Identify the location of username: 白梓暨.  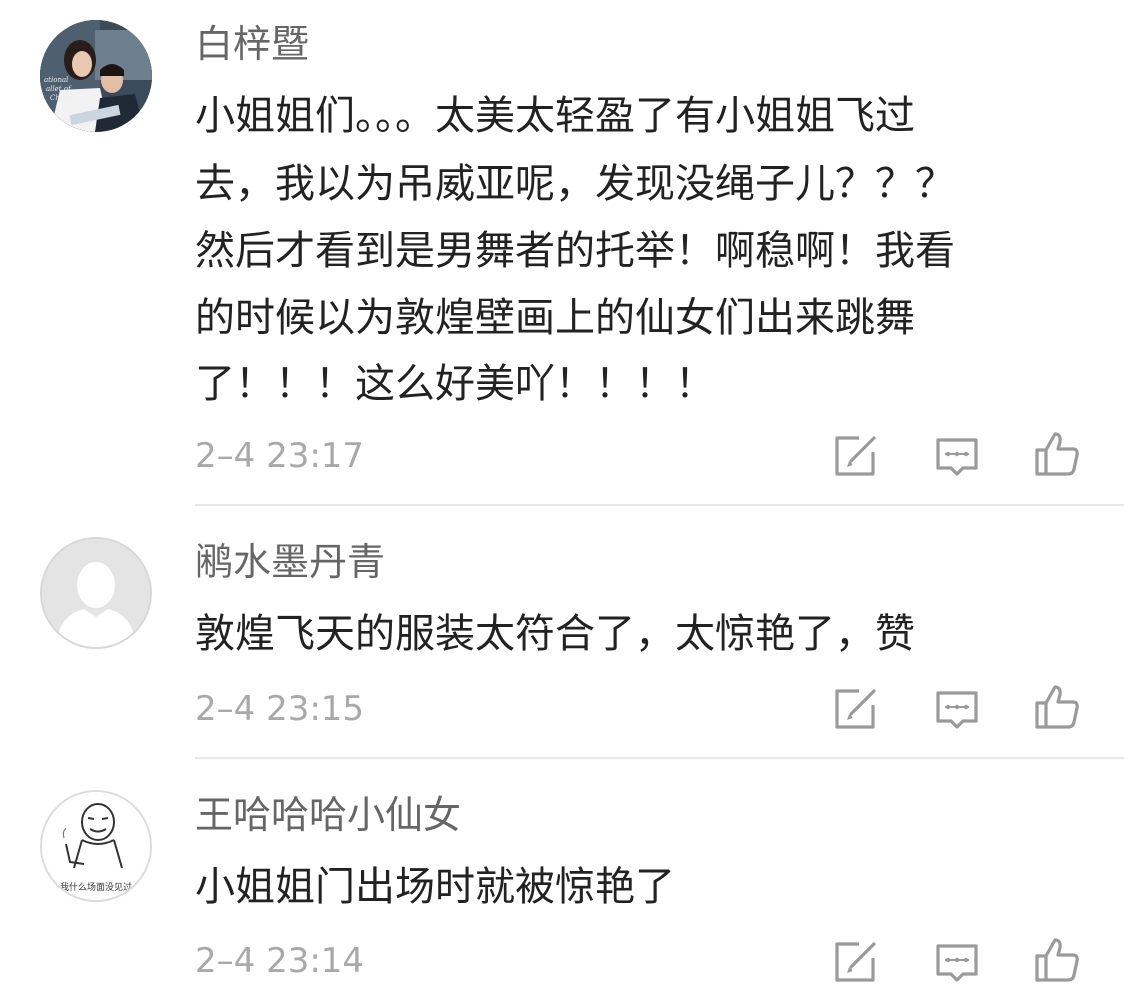
(252, 45).